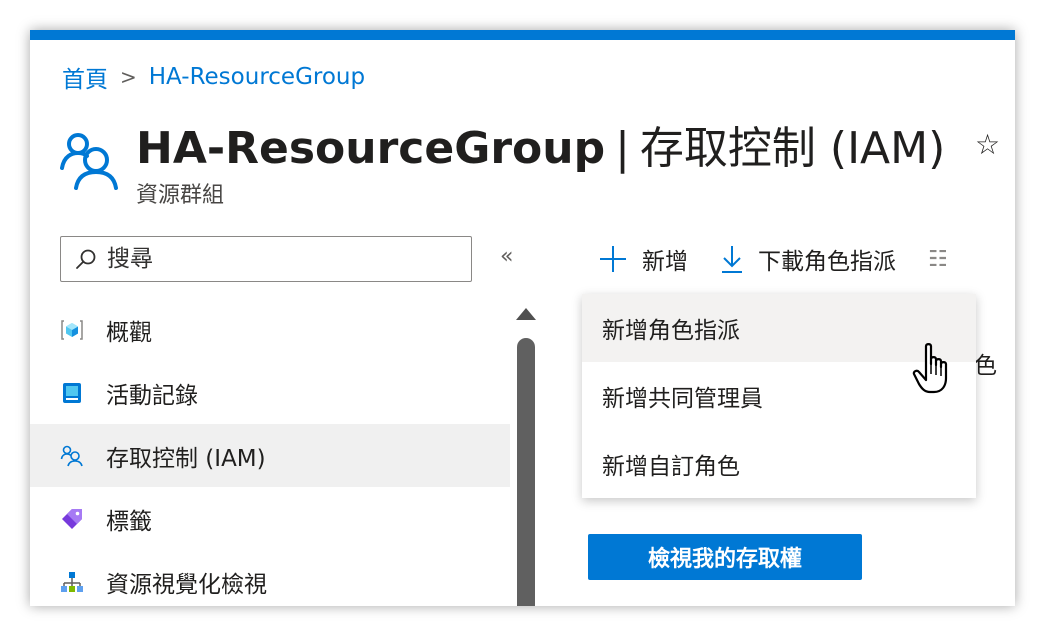 Image resolution: width=1045 pixels, height=636 pixels. What do you see at coordinates (270, 455) in the screenshot?
I see `sidebar-item-iam: 存取控制 (IAM)` at bounding box center [270, 455].